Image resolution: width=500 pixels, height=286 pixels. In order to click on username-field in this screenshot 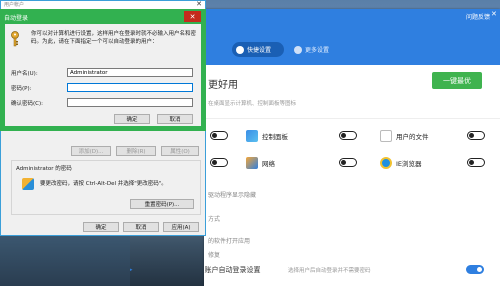, I will do `click(130, 72)`.